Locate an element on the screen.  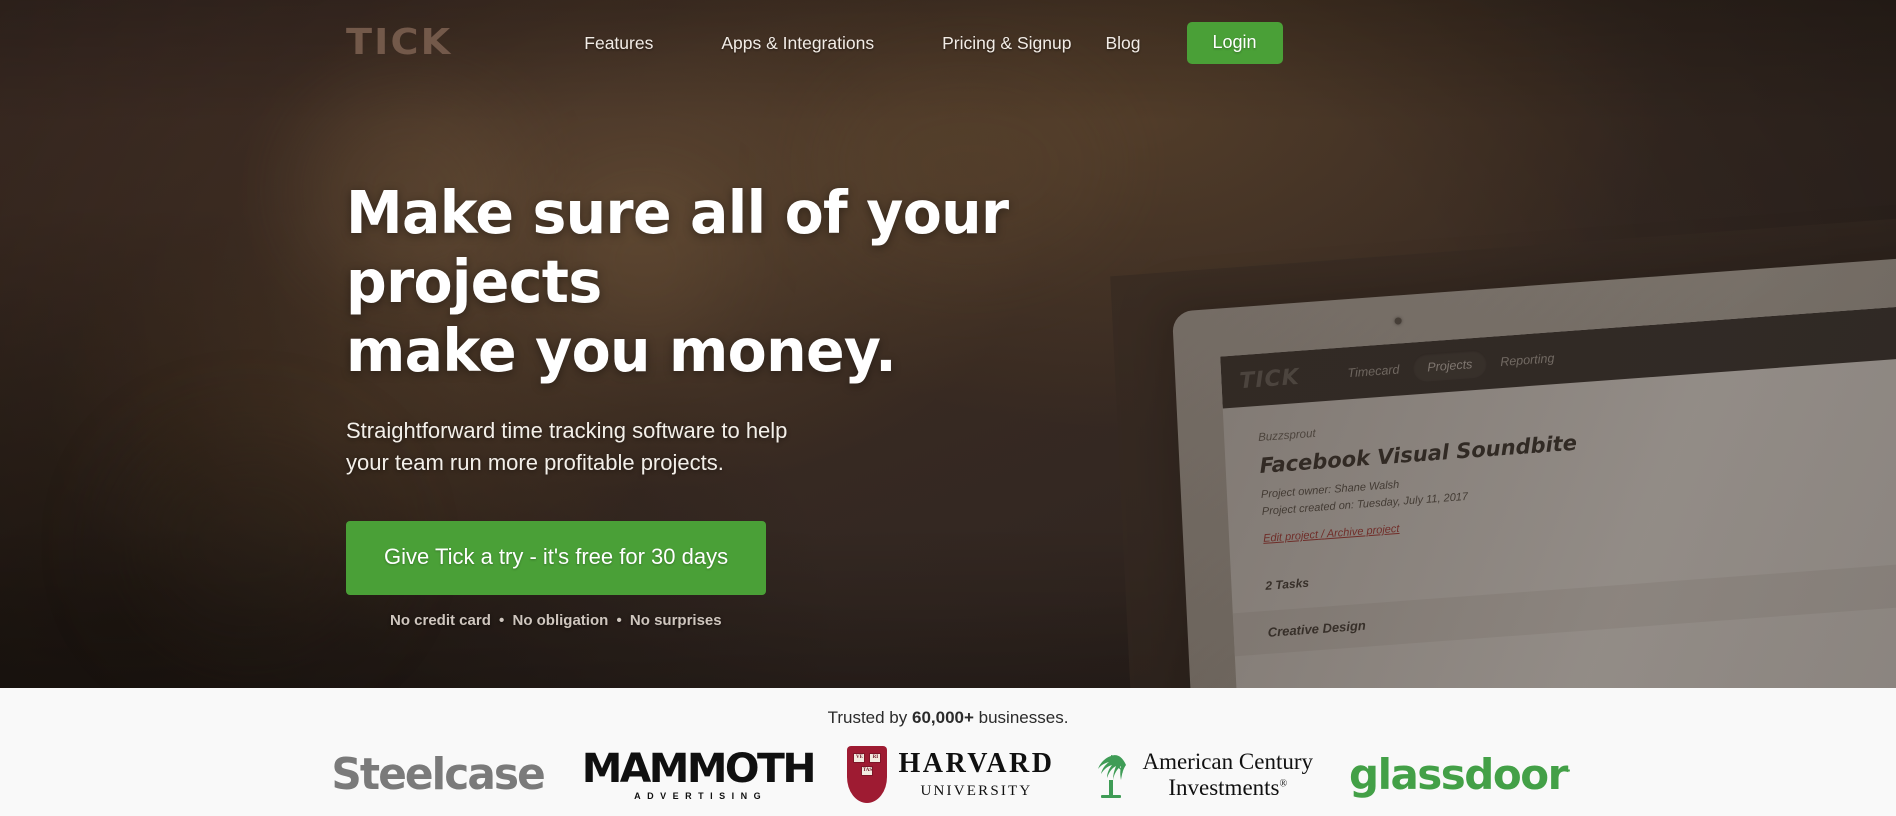
steelcase-wordmark: Steelcase is located at coordinates (437, 774).